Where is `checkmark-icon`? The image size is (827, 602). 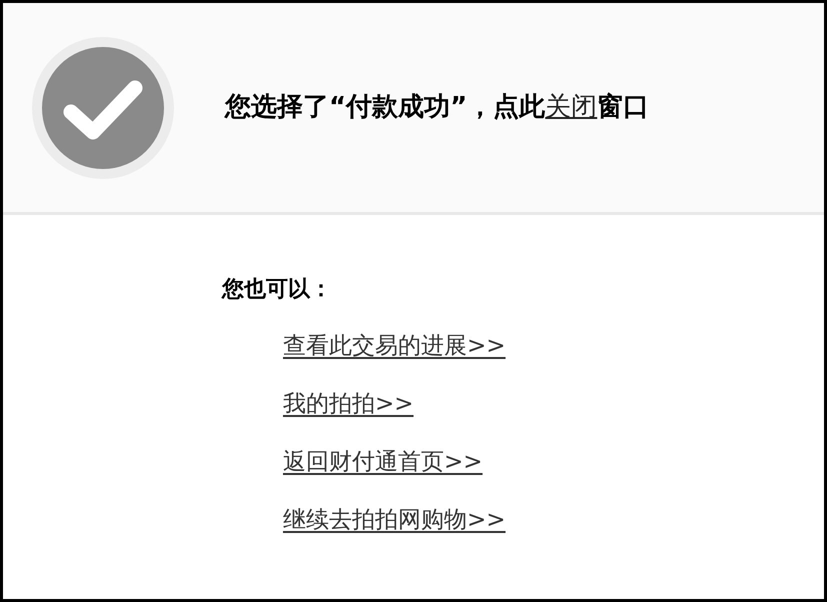 checkmark-icon is located at coordinates (103, 108).